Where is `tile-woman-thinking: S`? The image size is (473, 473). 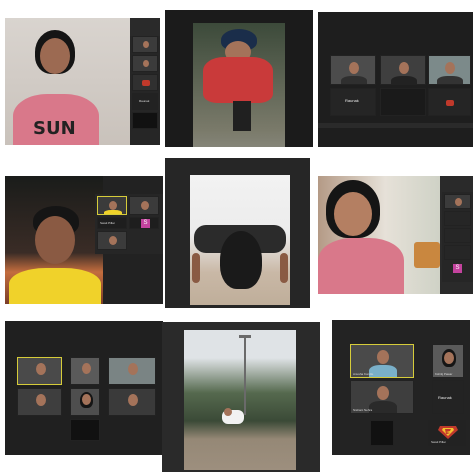
tile-woman-thinking: S is located at coordinates (395, 235).